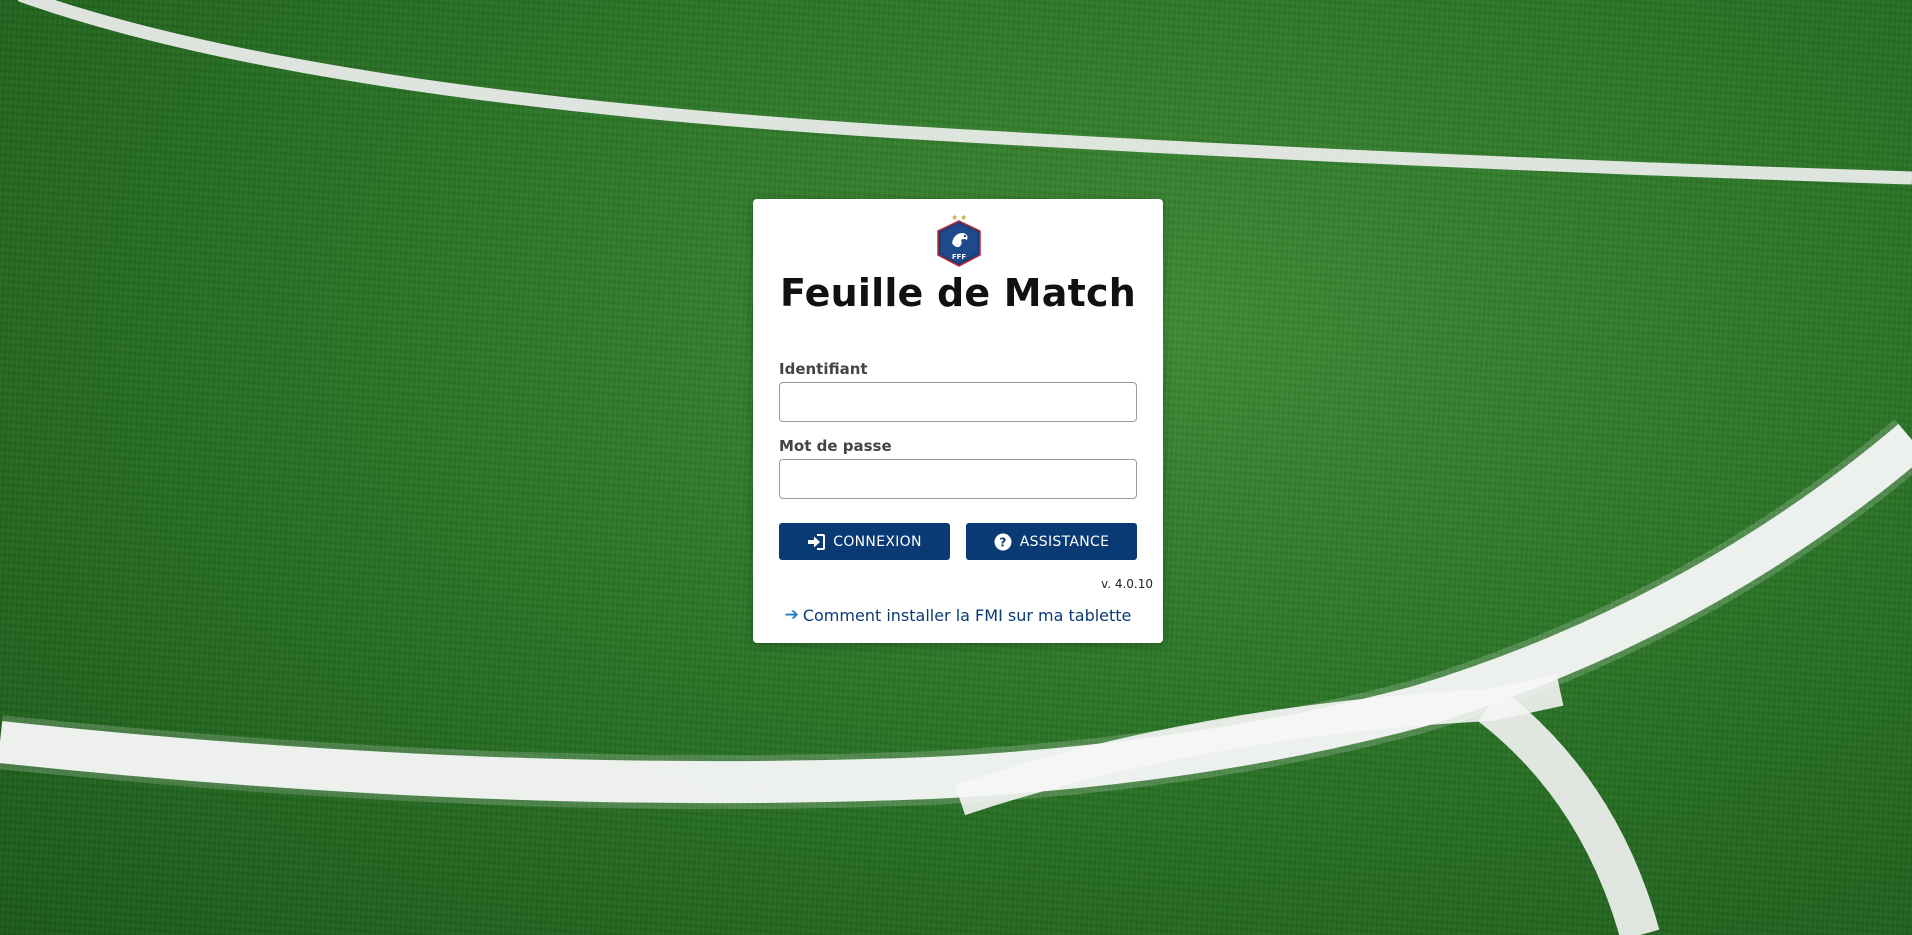  I want to click on fff-crest-icon: ★ ★ FFF, so click(959, 239).